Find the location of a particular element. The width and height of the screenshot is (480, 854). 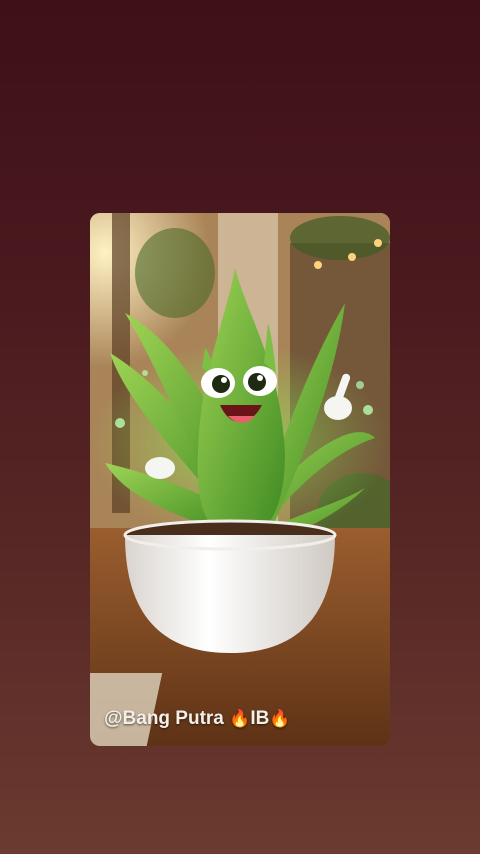

watermark-suffix: IB is located at coordinates (260, 718).